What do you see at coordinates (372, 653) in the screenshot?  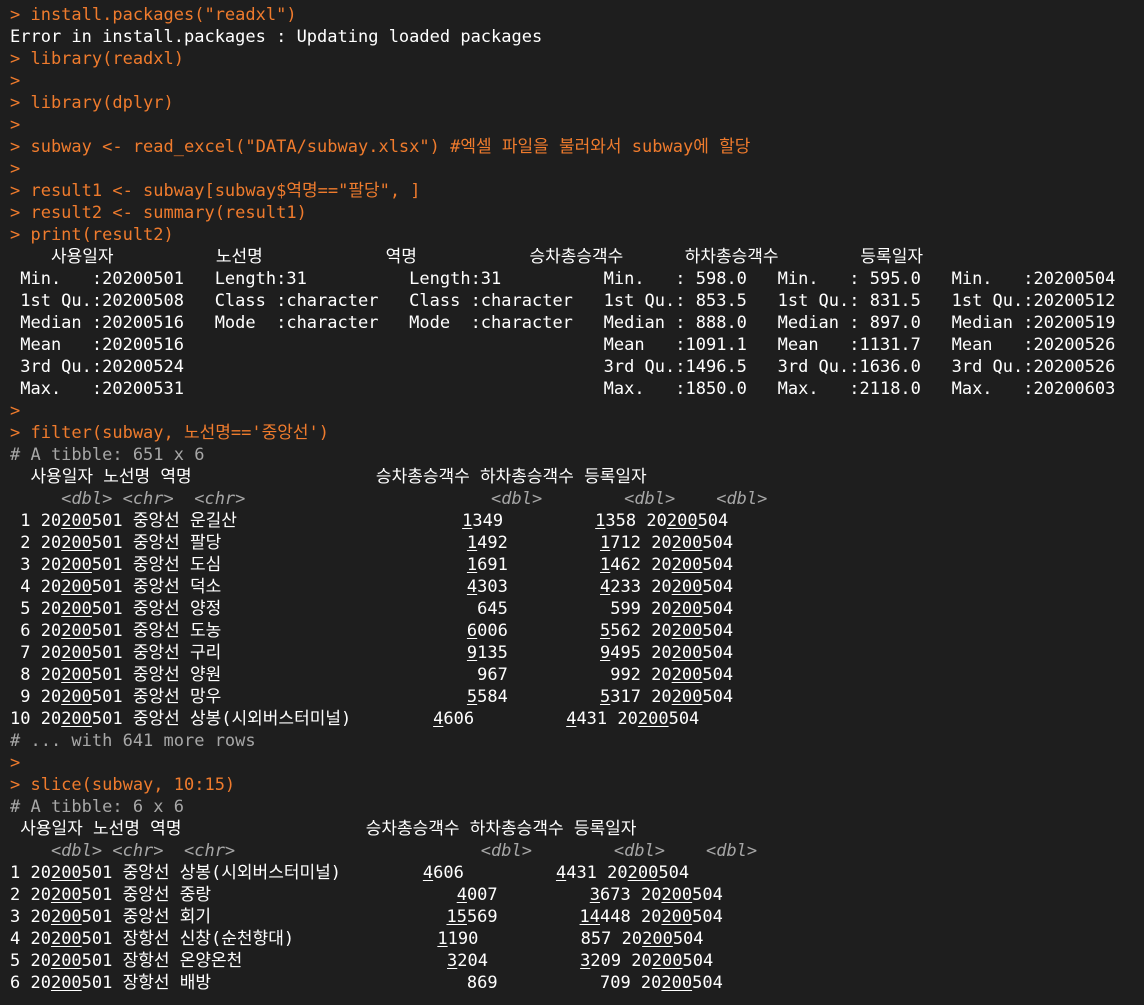 I see `tibble-row: 7 20200501 중앙선 구리 9135 9495 20200504` at bounding box center [372, 653].